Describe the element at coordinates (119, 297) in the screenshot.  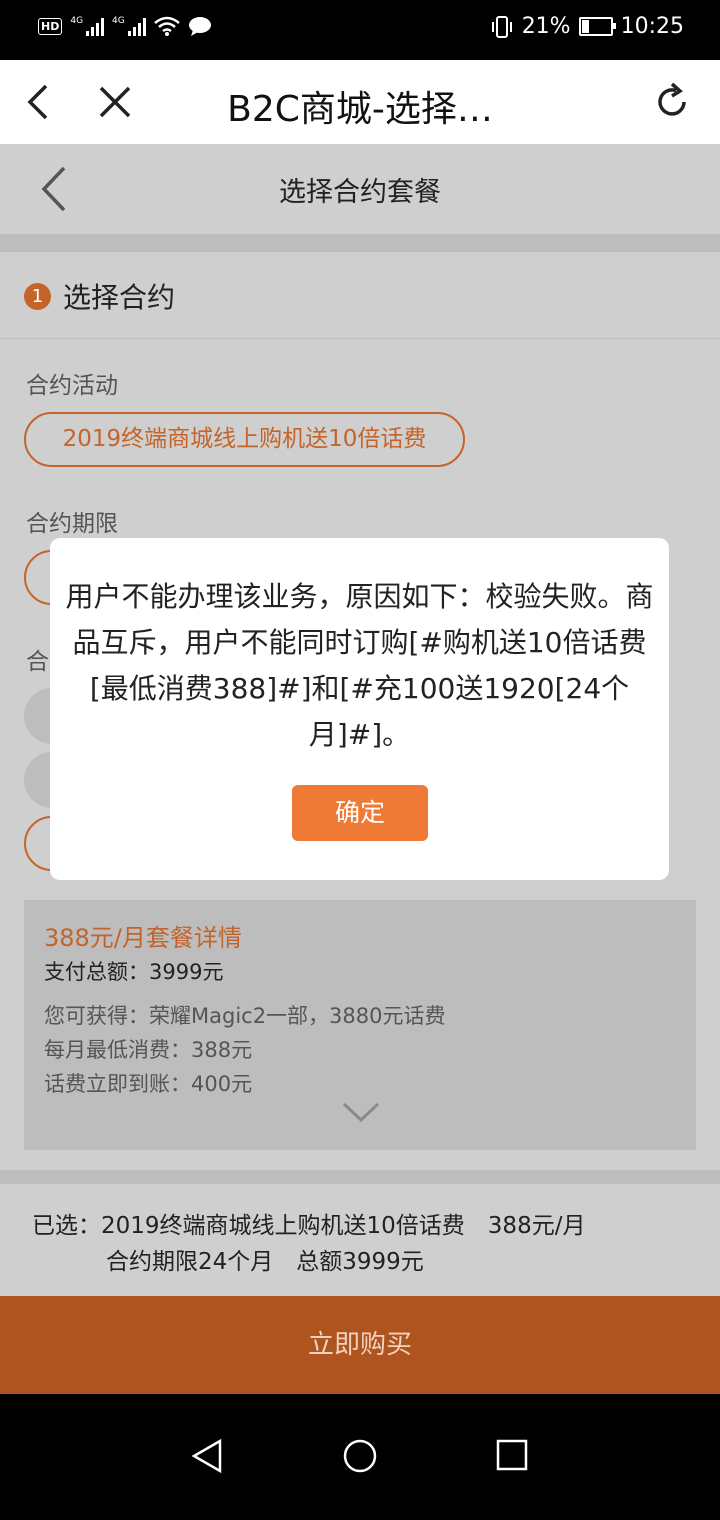
I see `step-label: 选择合约` at that location.